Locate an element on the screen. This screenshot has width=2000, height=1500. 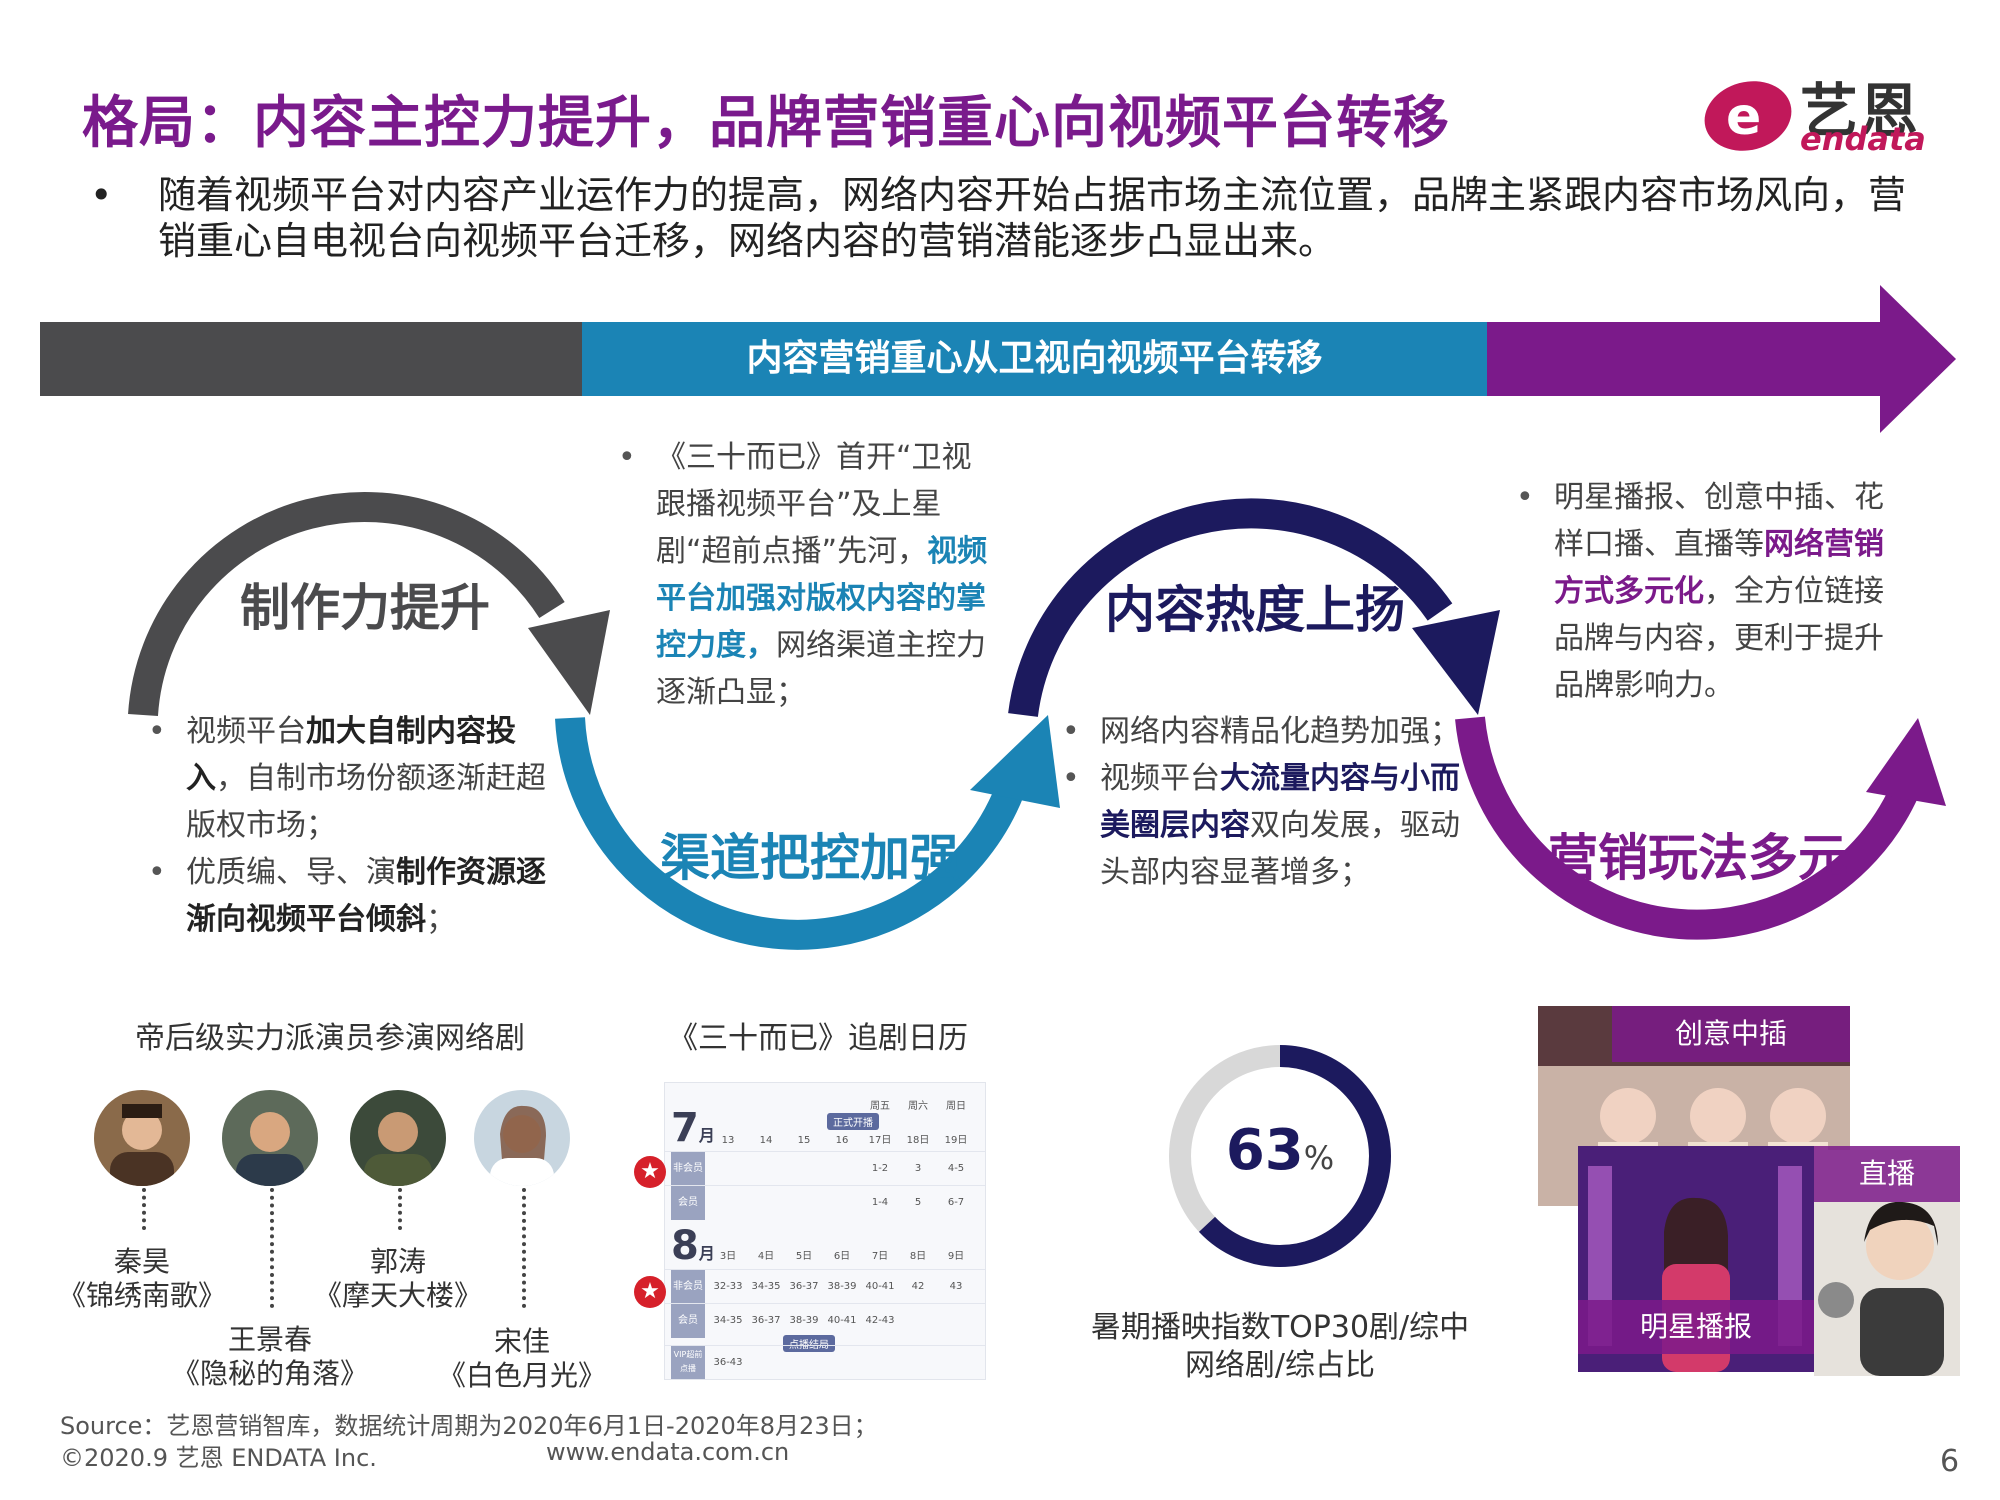
photo-label-bottom: 明星播报 is located at coordinates (1696, 1327).